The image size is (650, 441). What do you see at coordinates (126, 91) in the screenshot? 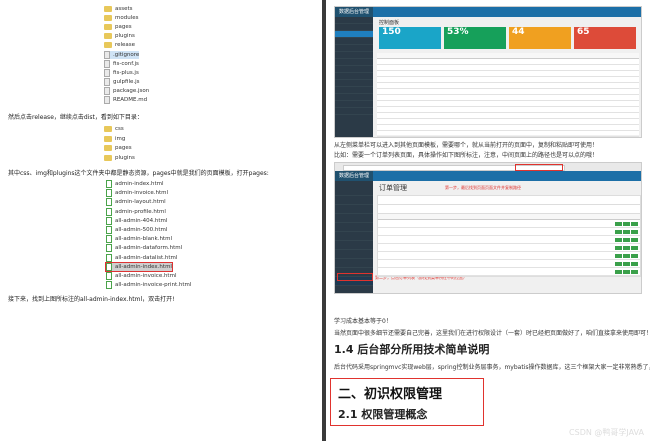
I see `file-tree-item: package.json` at bounding box center [126, 91].